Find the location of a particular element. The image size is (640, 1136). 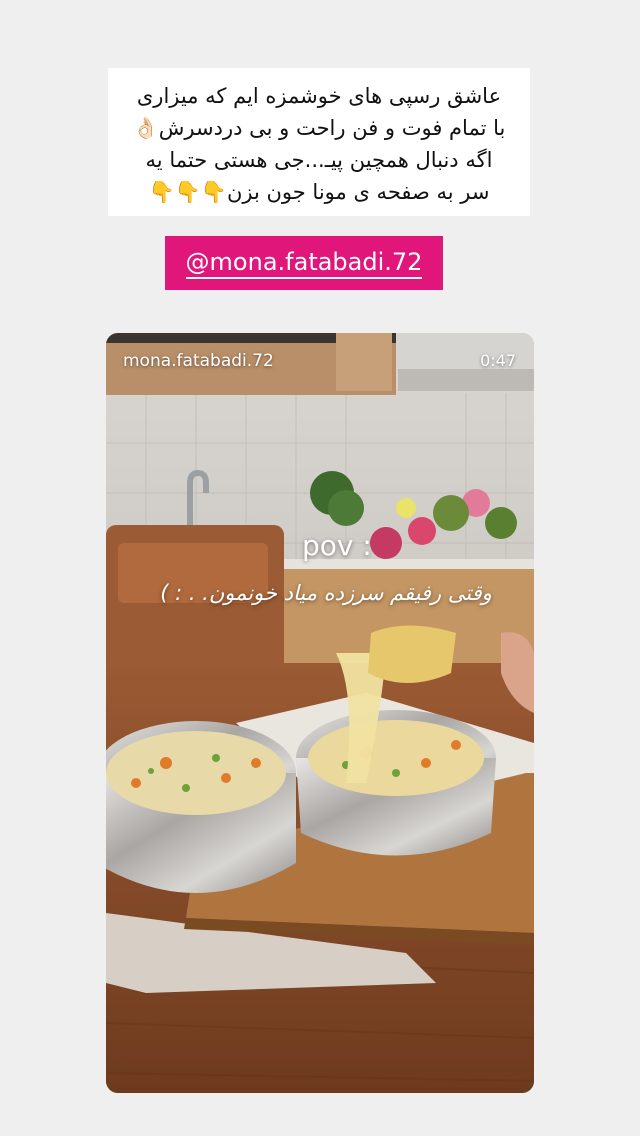

mention-link: @mona.fatabadi.72 is located at coordinates (304, 263).